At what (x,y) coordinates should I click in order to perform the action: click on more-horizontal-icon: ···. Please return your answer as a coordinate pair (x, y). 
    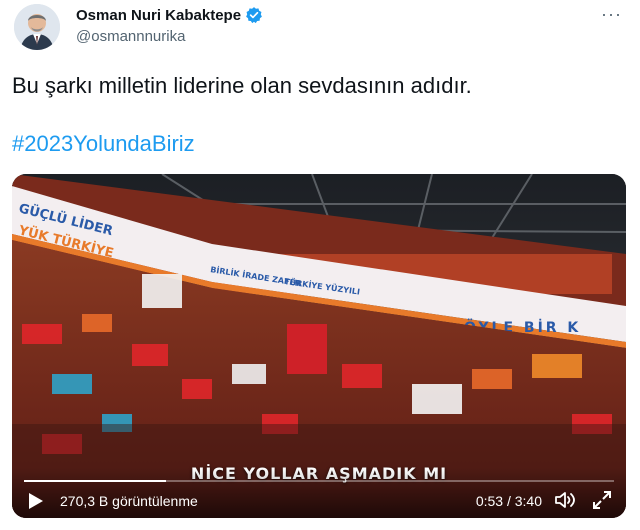
    Looking at the image, I should click on (611, 14).